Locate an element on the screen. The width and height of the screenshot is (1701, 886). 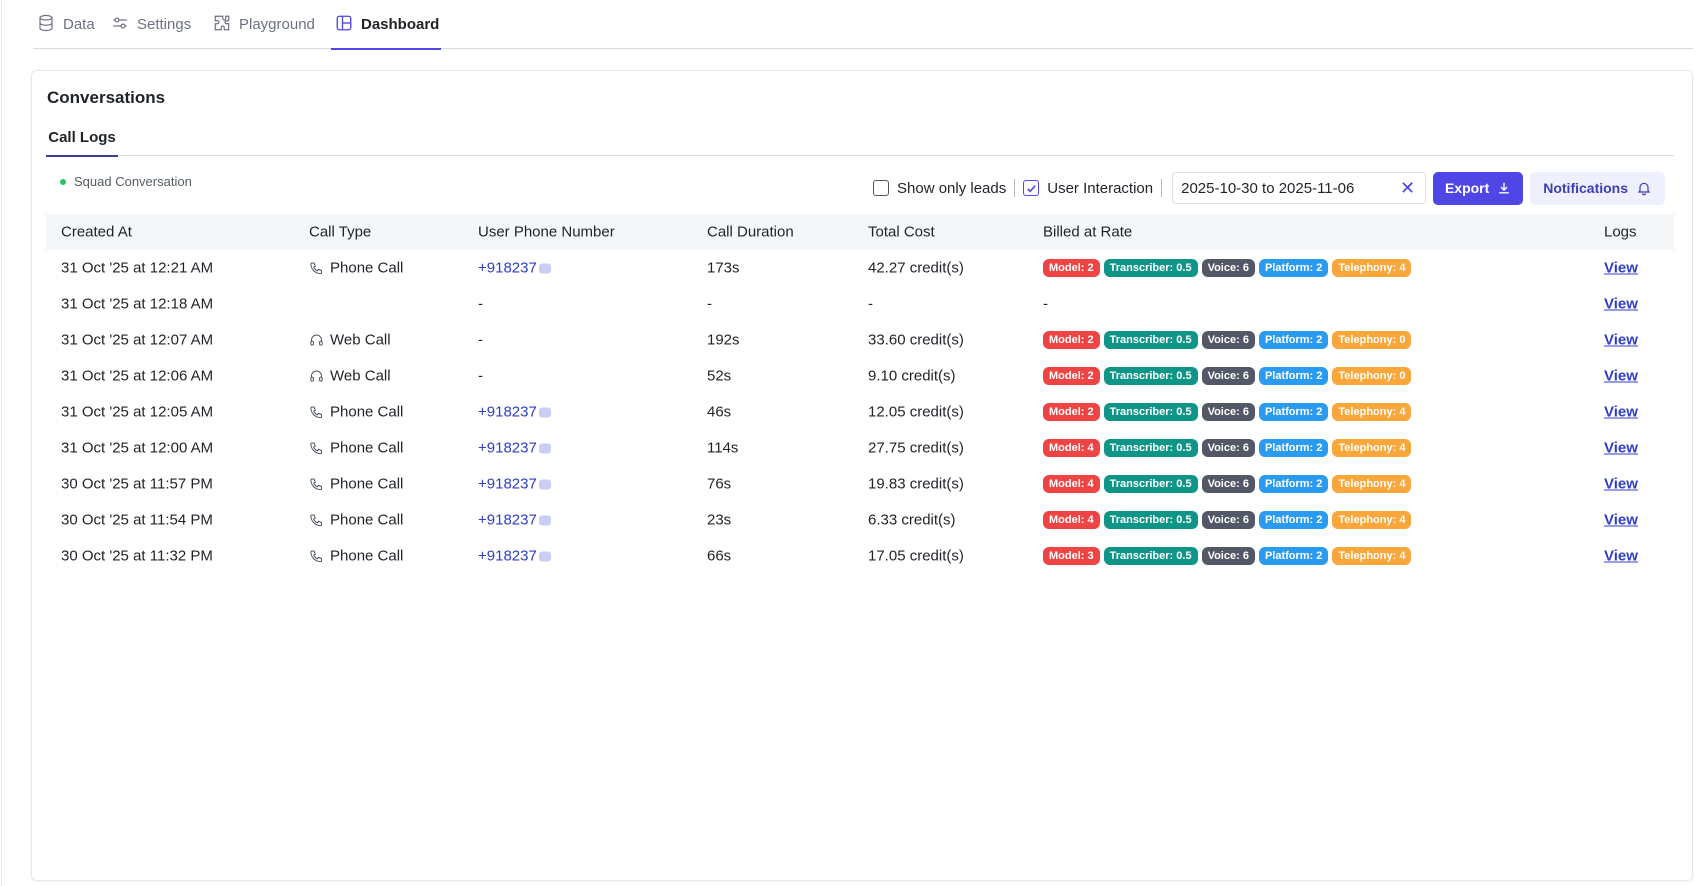
divider is located at coordinates (1162, 188).